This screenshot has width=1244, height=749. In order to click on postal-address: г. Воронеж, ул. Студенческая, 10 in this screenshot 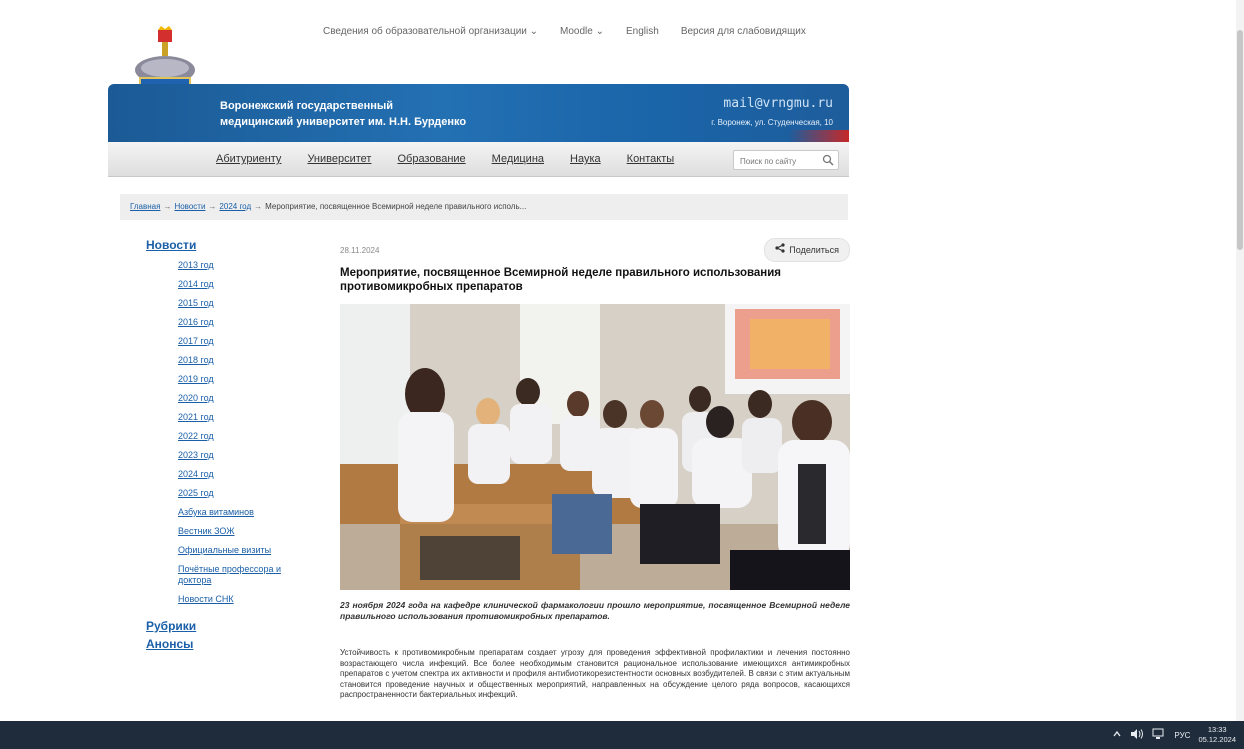, I will do `click(772, 122)`.